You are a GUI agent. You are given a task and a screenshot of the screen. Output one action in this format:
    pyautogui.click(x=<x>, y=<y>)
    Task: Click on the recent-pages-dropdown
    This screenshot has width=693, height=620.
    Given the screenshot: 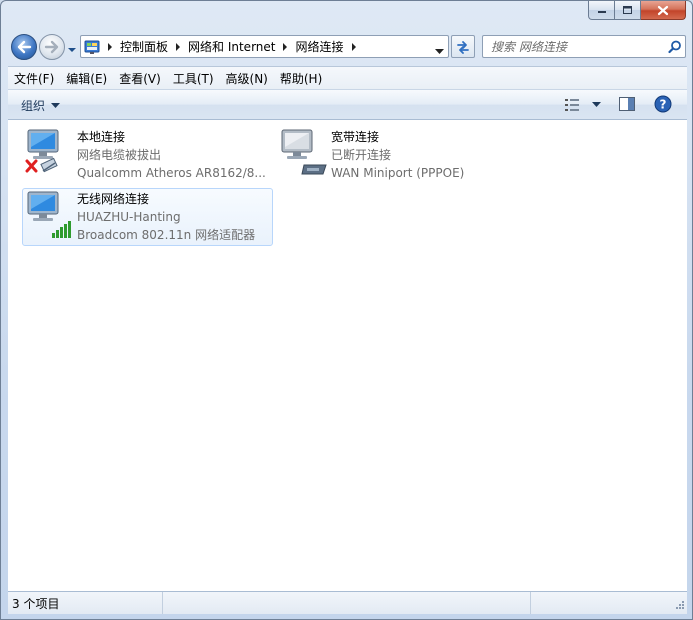 What is the action you would take?
    pyautogui.click(x=72, y=50)
    